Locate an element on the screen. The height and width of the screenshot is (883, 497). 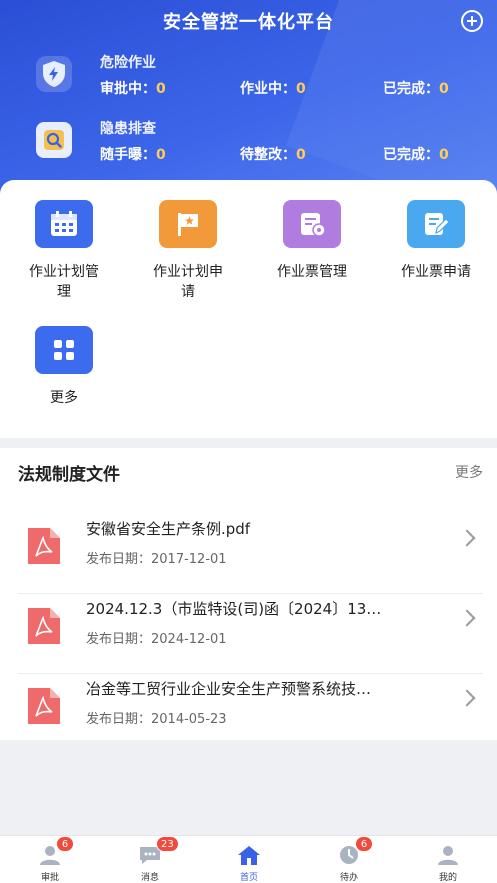
document-date: 发布日期：2017-12-01 is located at coordinates (156, 559).